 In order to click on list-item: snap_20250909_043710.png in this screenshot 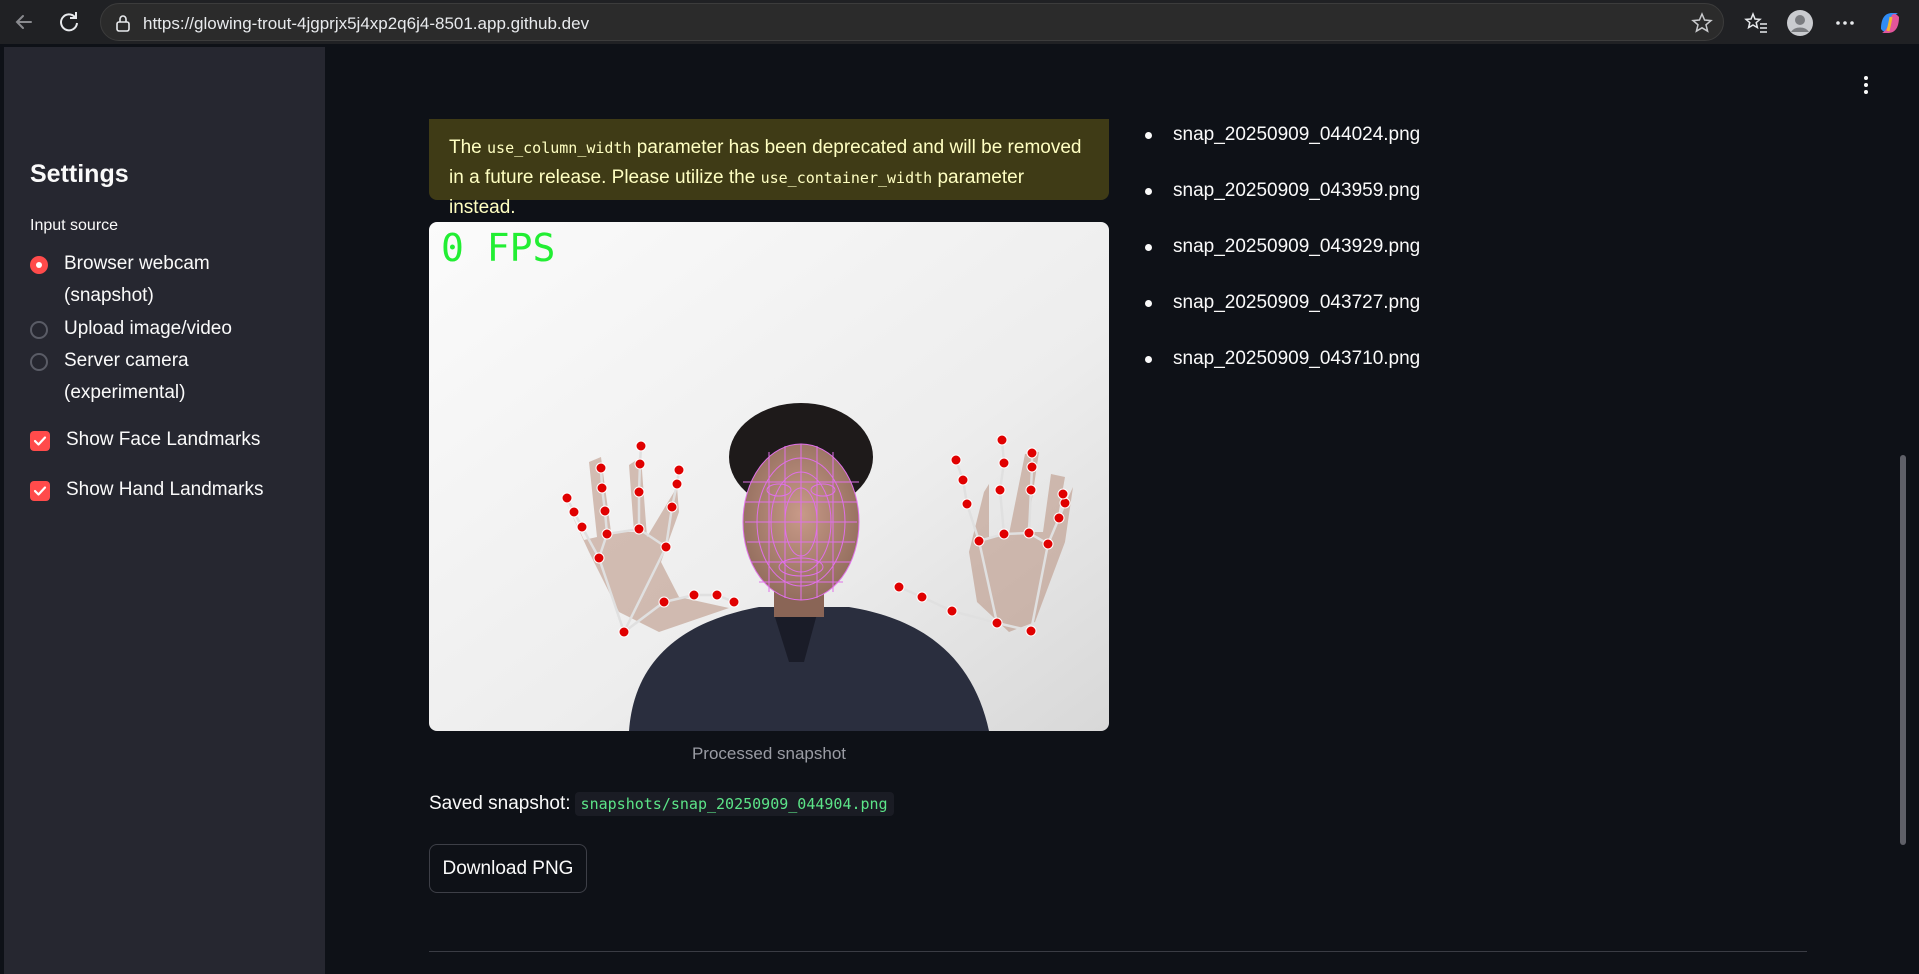, I will do `click(1275, 375)`.